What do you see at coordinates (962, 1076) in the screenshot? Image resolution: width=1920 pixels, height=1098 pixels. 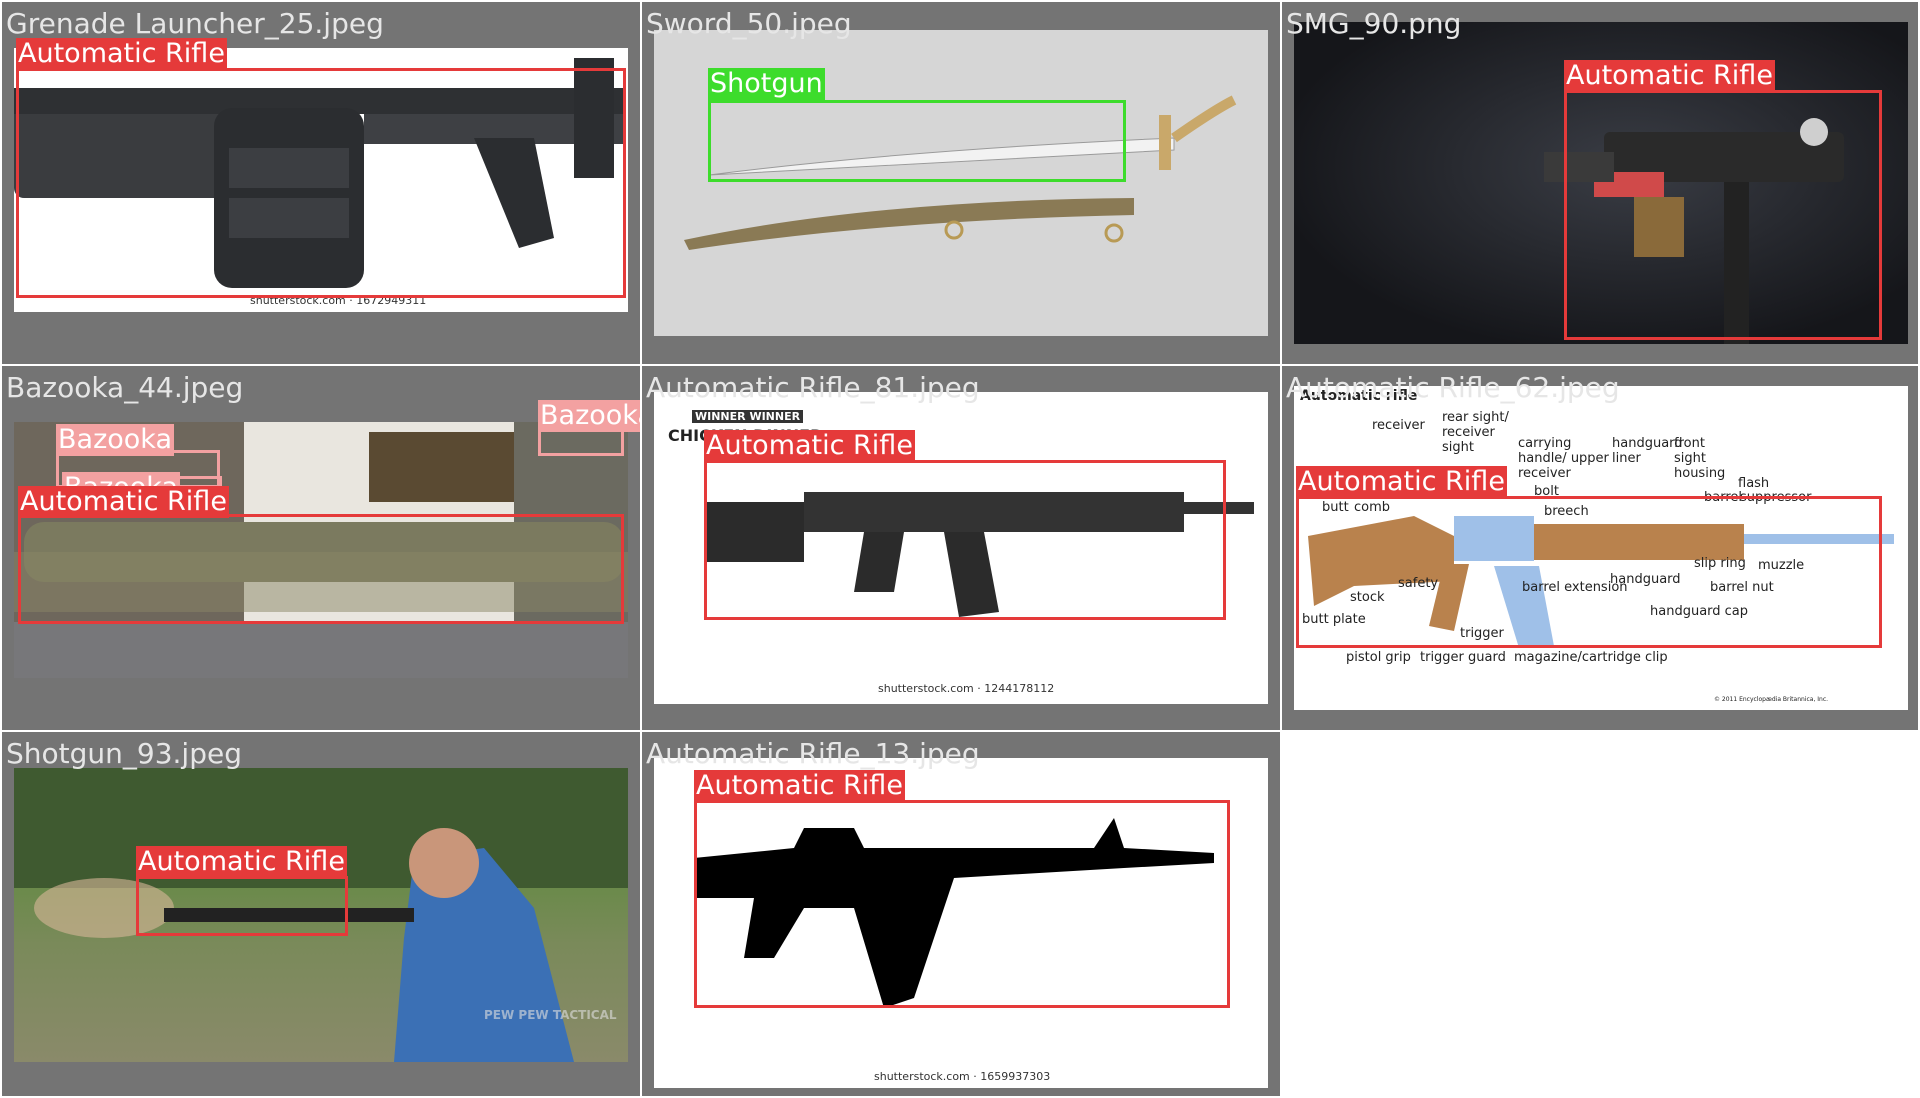 I see `stock-credit: shutterstock.com · 1659937303` at bounding box center [962, 1076].